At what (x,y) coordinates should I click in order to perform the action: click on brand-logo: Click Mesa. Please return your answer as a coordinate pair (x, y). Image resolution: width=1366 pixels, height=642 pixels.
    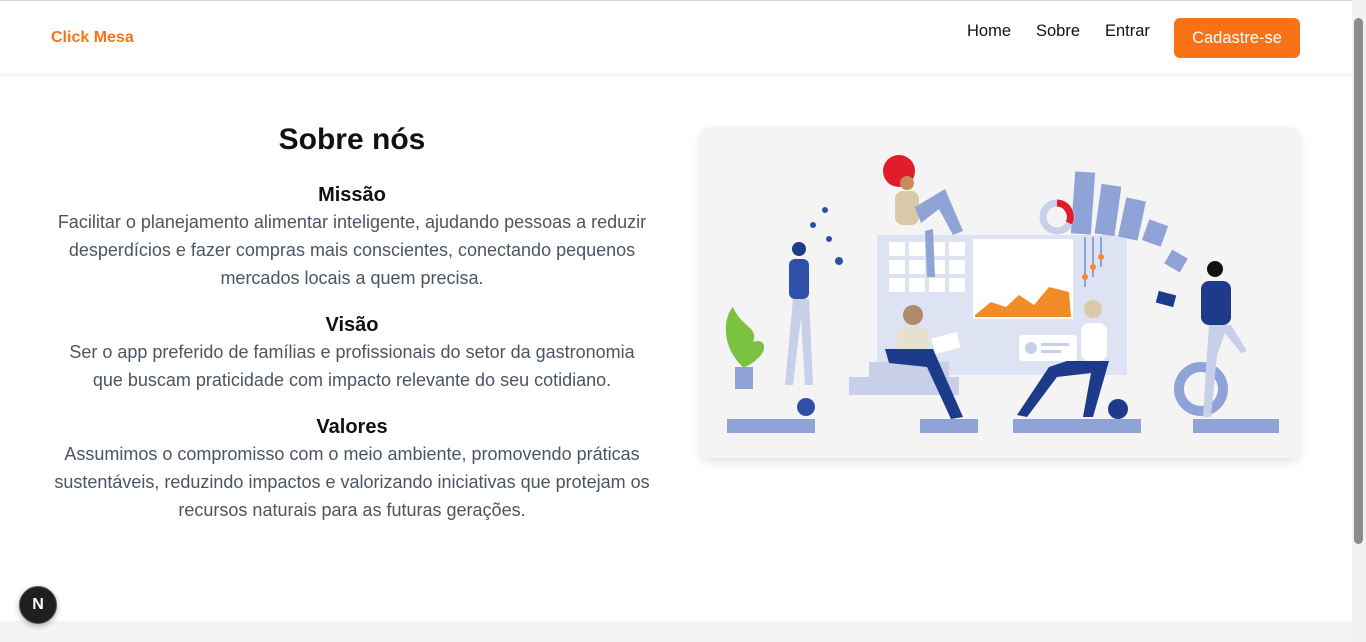
    Looking at the image, I should click on (92, 38).